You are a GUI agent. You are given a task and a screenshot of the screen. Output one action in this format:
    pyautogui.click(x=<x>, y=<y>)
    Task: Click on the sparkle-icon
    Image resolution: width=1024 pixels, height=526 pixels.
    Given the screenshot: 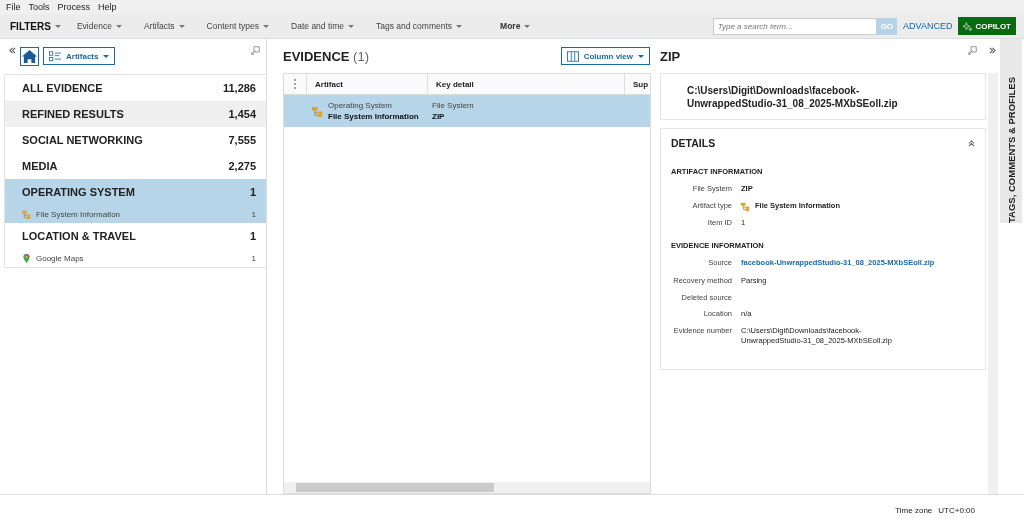 What is the action you would take?
    pyautogui.click(x=968, y=26)
    